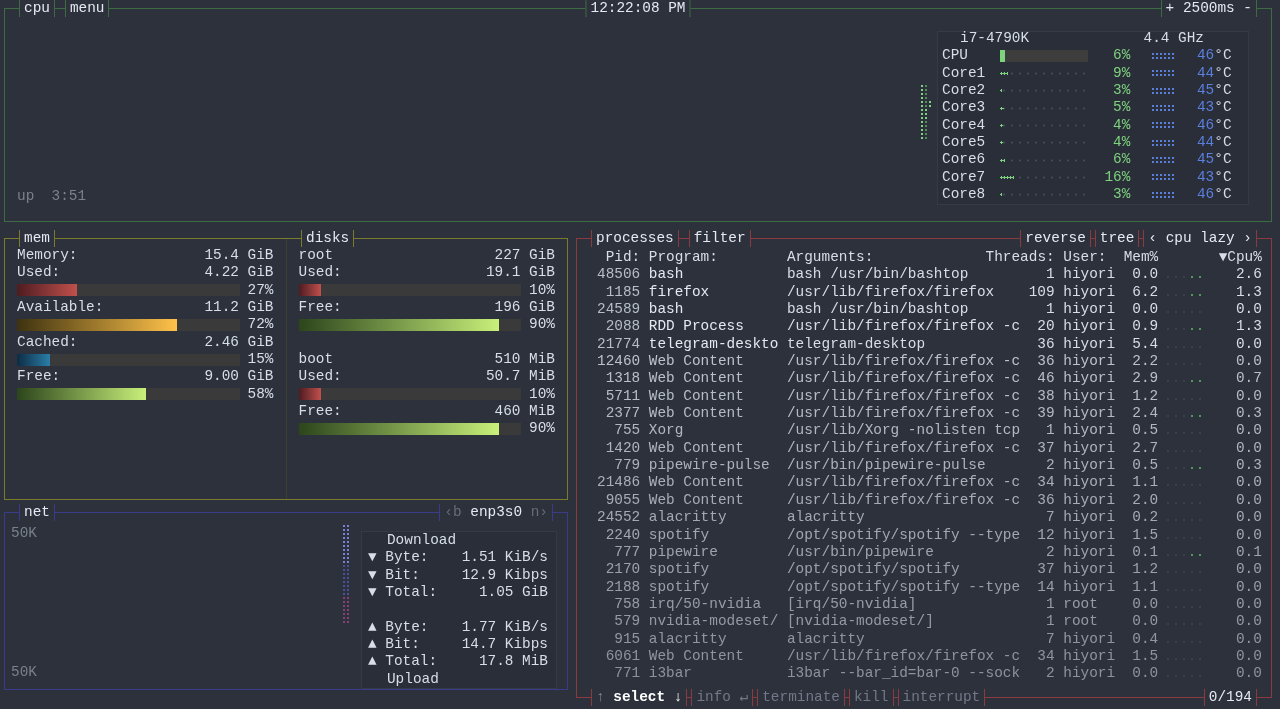  I want to click on program-cell-text: i3bar, so click(670, 674).